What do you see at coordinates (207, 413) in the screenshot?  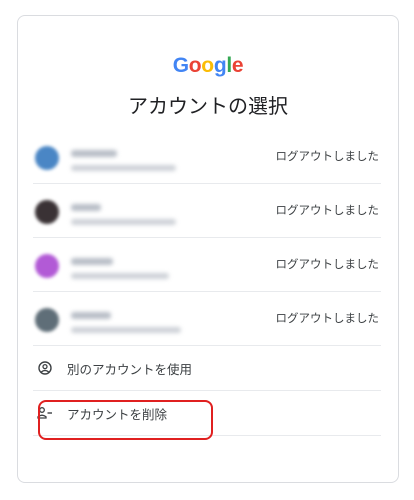 I see `remove-account-button: アカウントを削除` at bounding box center [207, 413].